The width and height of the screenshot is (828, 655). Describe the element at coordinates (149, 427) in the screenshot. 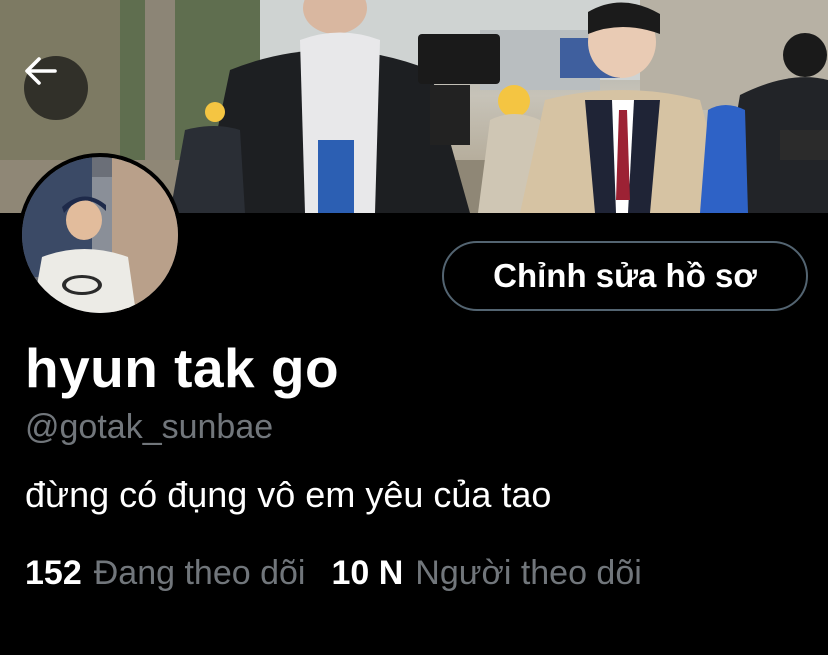

I see `username-handle: @gotak_sunbae` at that location.